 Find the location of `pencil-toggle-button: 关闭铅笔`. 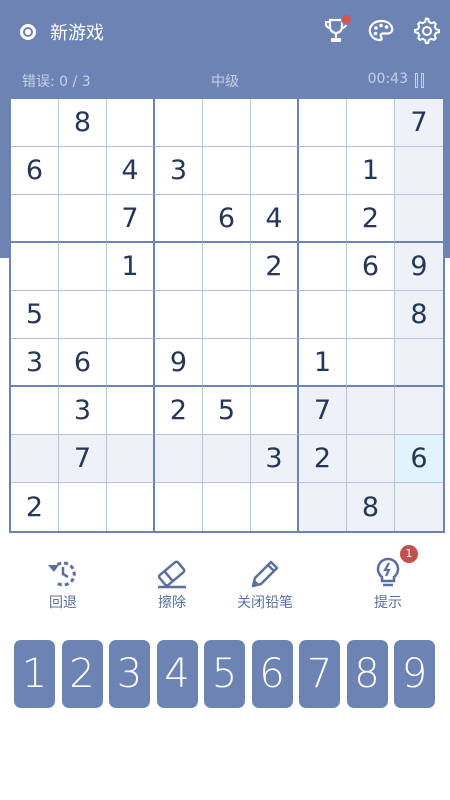

pencil-toggle-button: 关闭铅笔 is located at coordinates (265, 586).